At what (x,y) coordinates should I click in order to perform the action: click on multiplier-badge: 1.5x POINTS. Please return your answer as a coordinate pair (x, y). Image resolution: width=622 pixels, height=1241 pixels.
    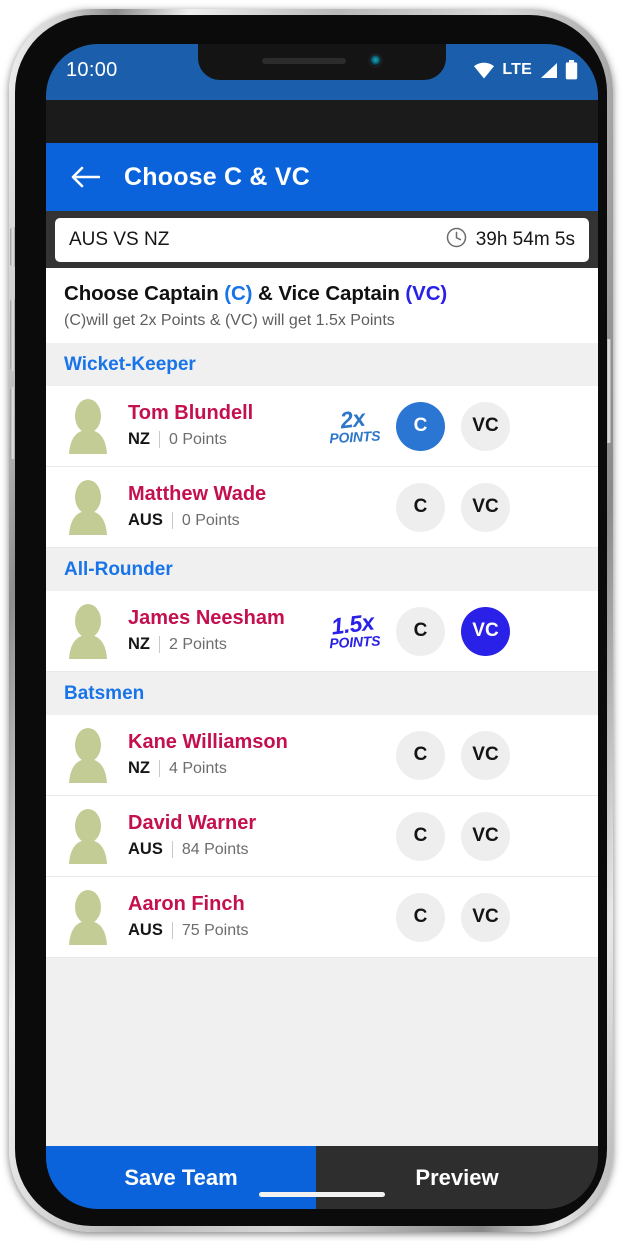
    Looking at the image, I should click on (353, 630).